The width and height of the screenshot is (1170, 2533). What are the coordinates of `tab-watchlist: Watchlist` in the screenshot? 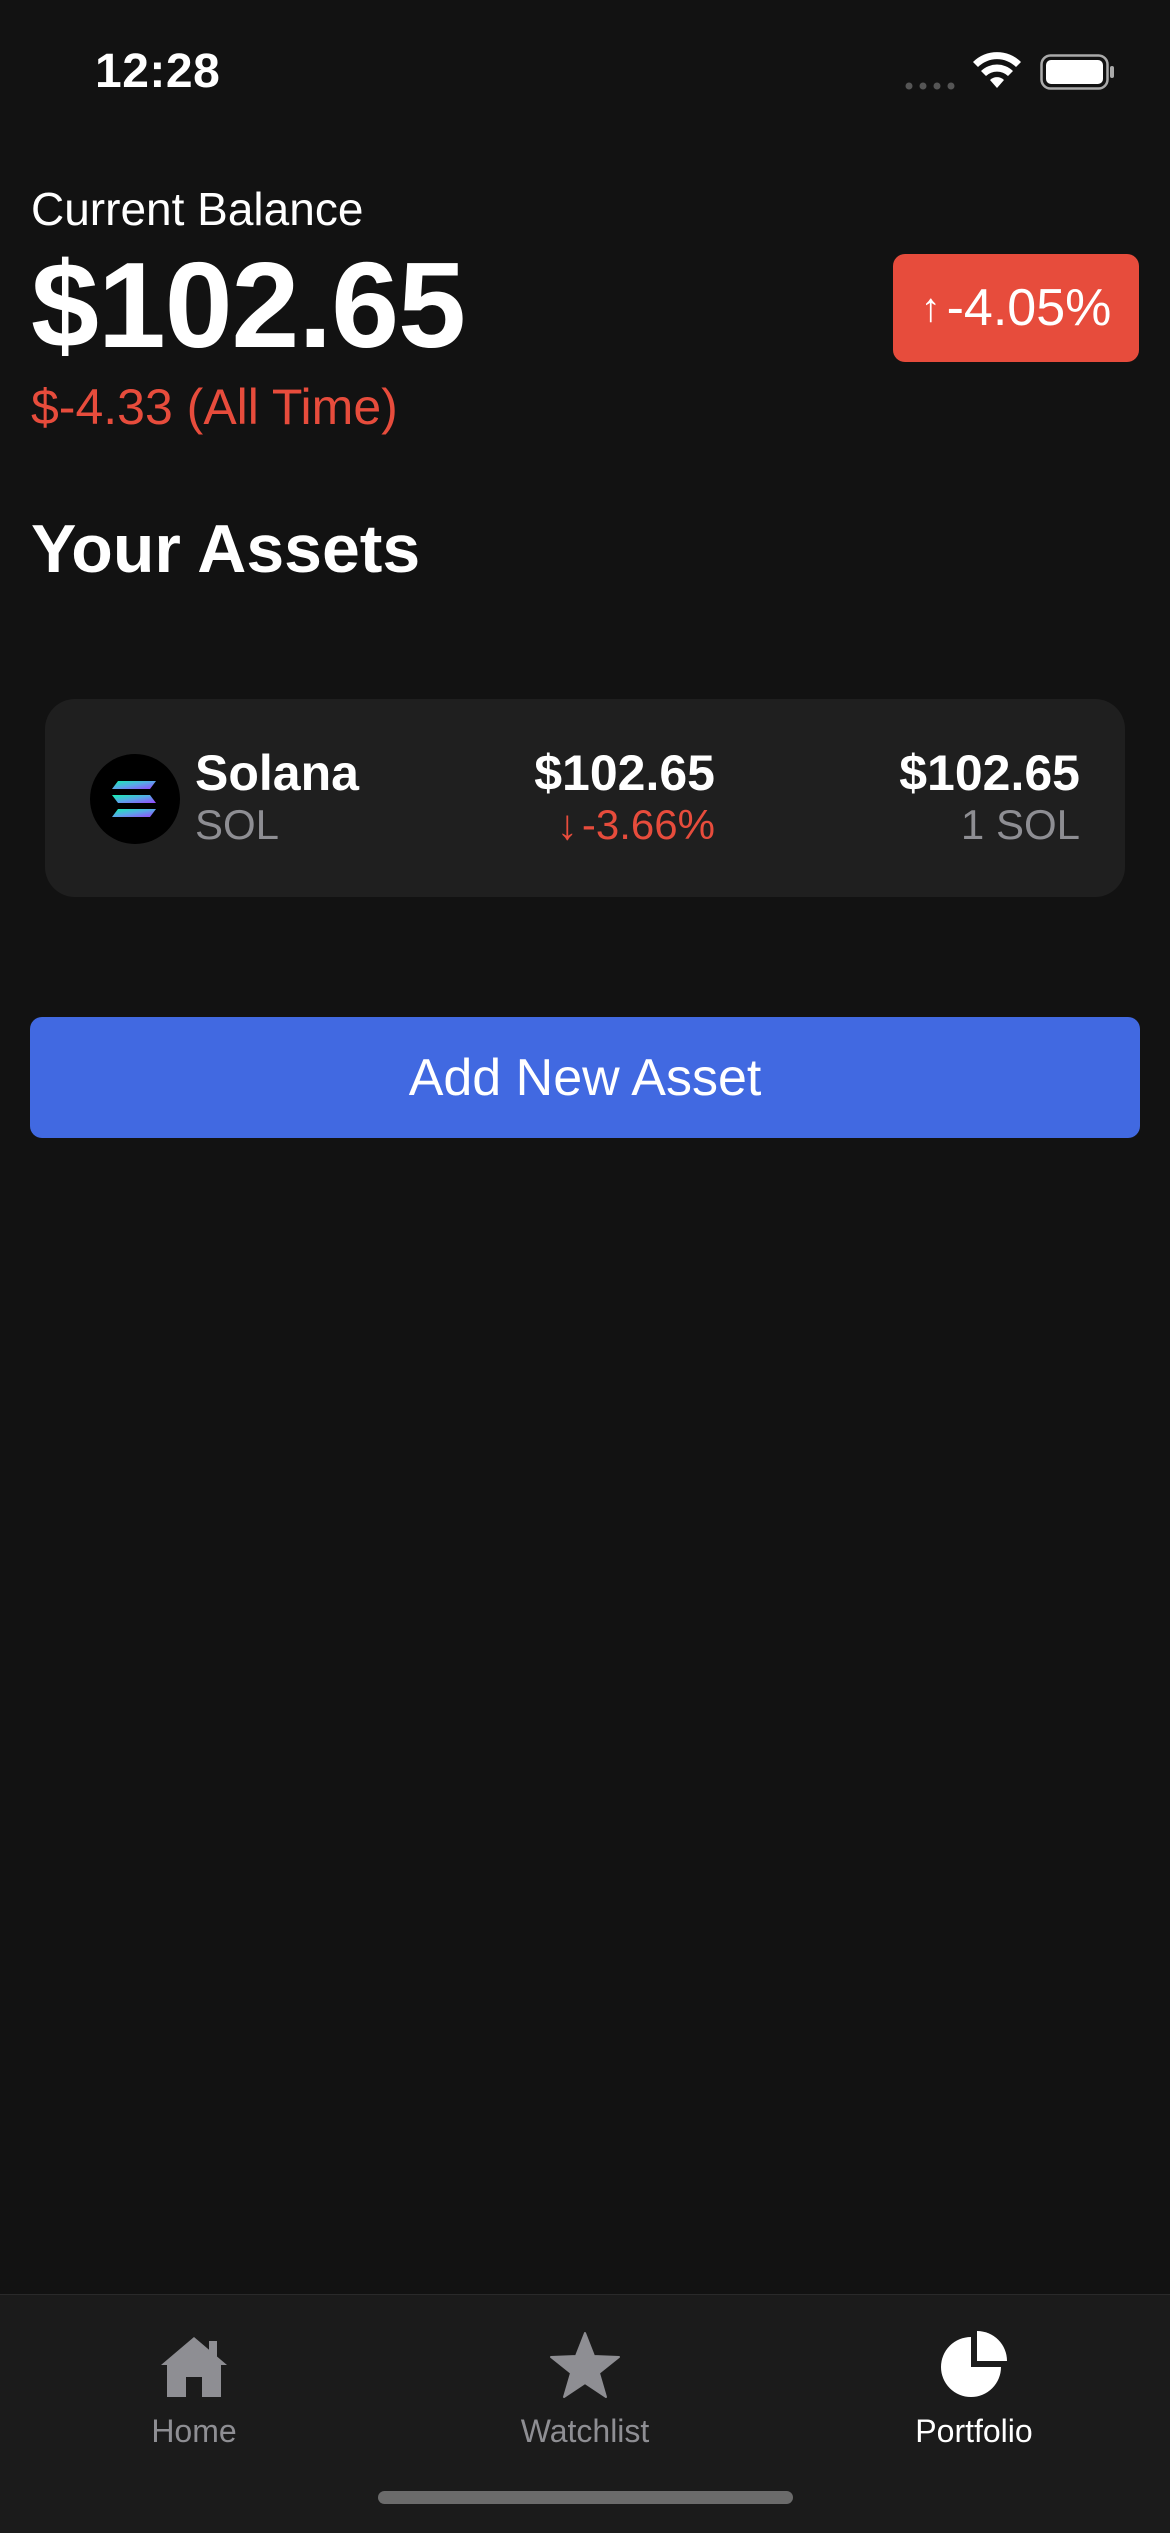 It's located at (585, 2389).